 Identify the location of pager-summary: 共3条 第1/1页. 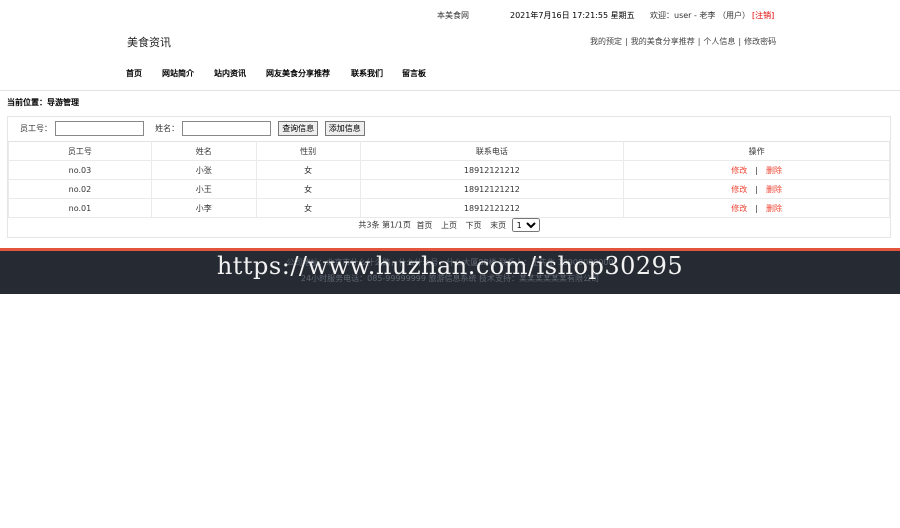
(384, 225).